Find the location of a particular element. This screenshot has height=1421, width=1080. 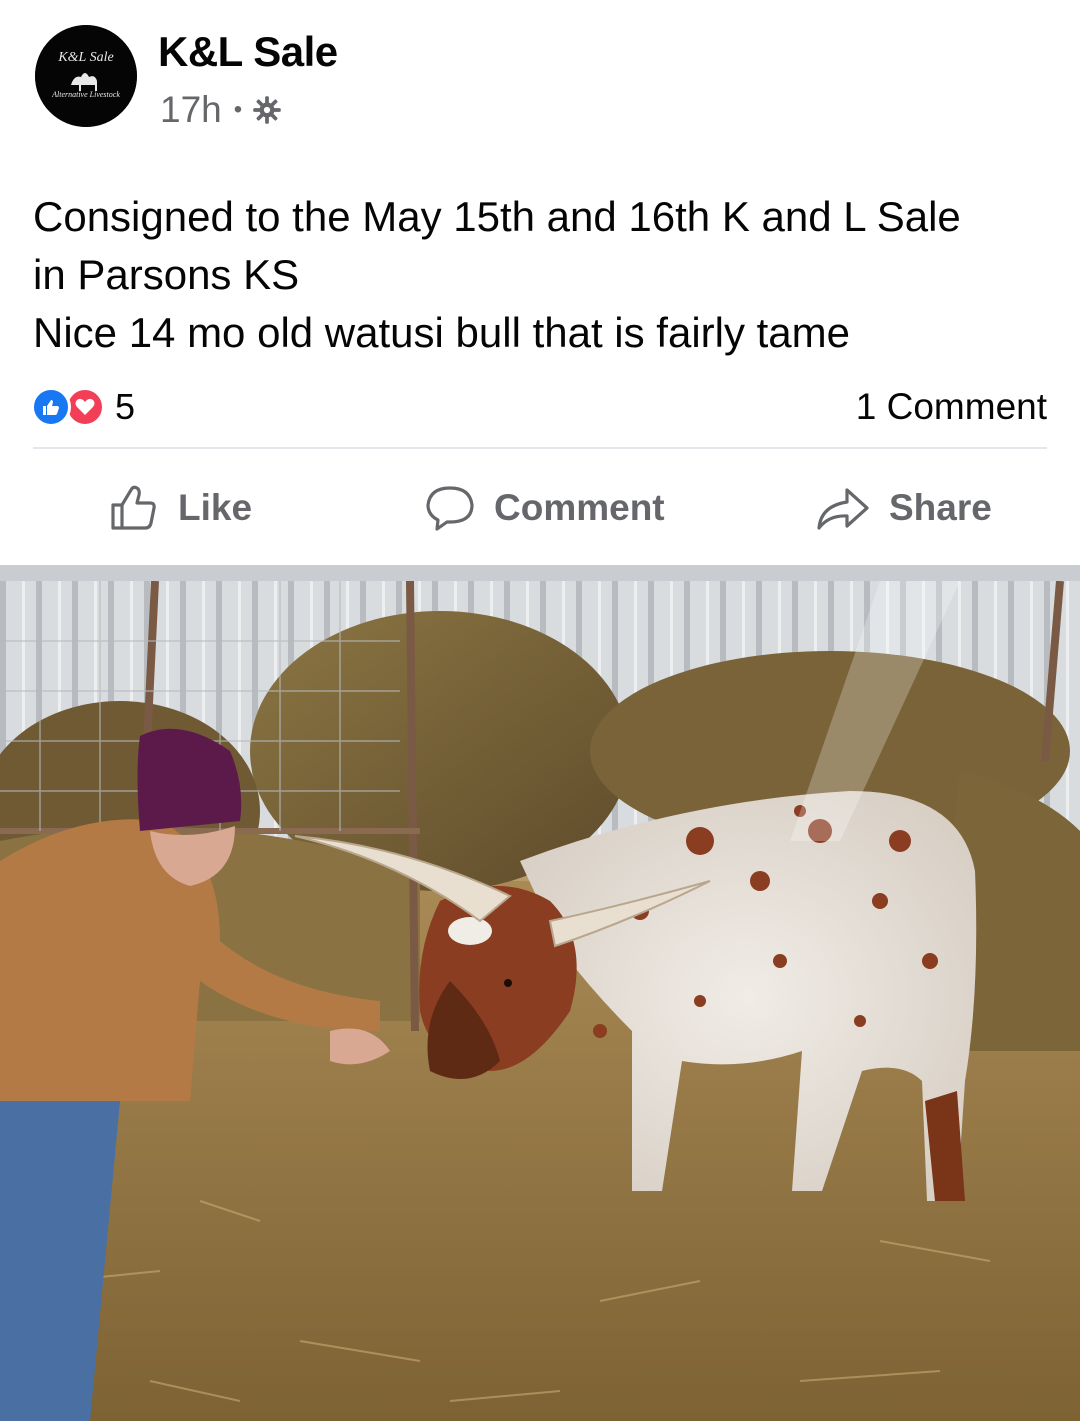

comment-label: Comment is located at coordinates (579, 507).